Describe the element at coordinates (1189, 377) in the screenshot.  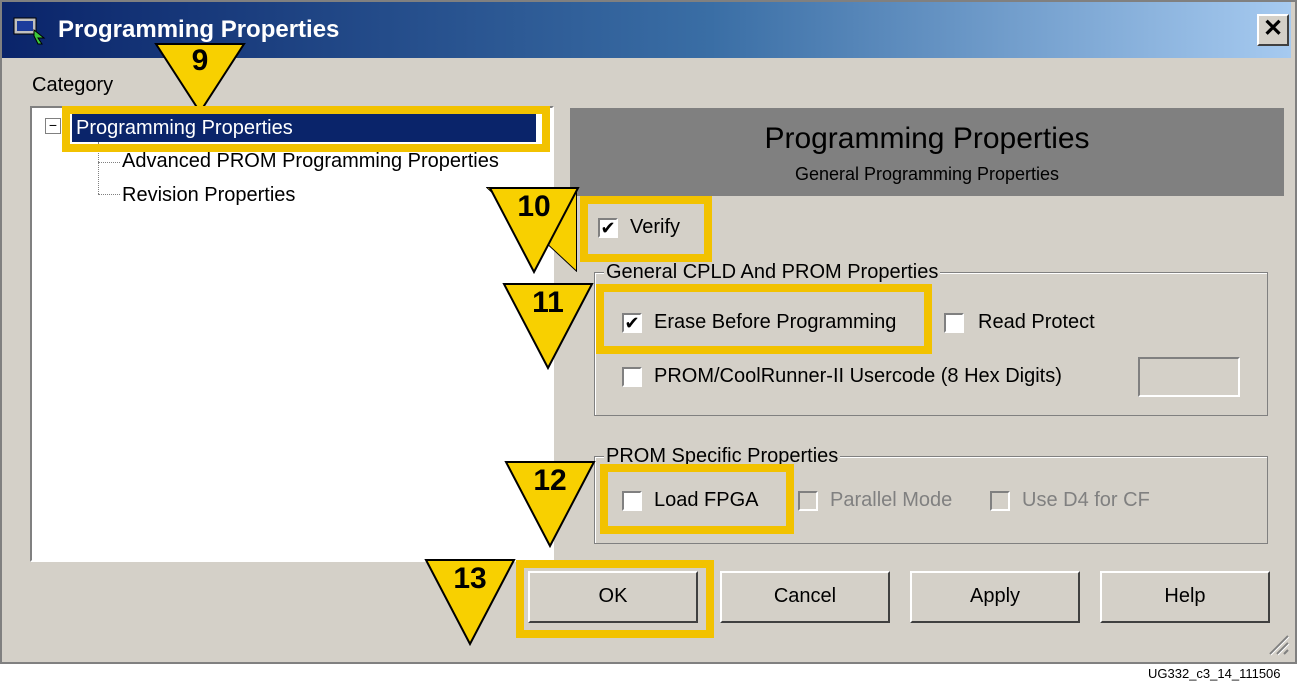
I see `usercode-input` at that location.